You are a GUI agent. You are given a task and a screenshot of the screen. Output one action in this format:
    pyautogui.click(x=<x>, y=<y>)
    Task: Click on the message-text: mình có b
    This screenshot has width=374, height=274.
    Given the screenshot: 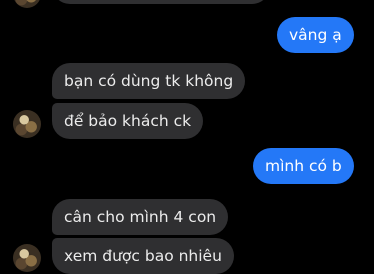 What is the action you would take?
    pyautogui.click(x=303, y=166)
    